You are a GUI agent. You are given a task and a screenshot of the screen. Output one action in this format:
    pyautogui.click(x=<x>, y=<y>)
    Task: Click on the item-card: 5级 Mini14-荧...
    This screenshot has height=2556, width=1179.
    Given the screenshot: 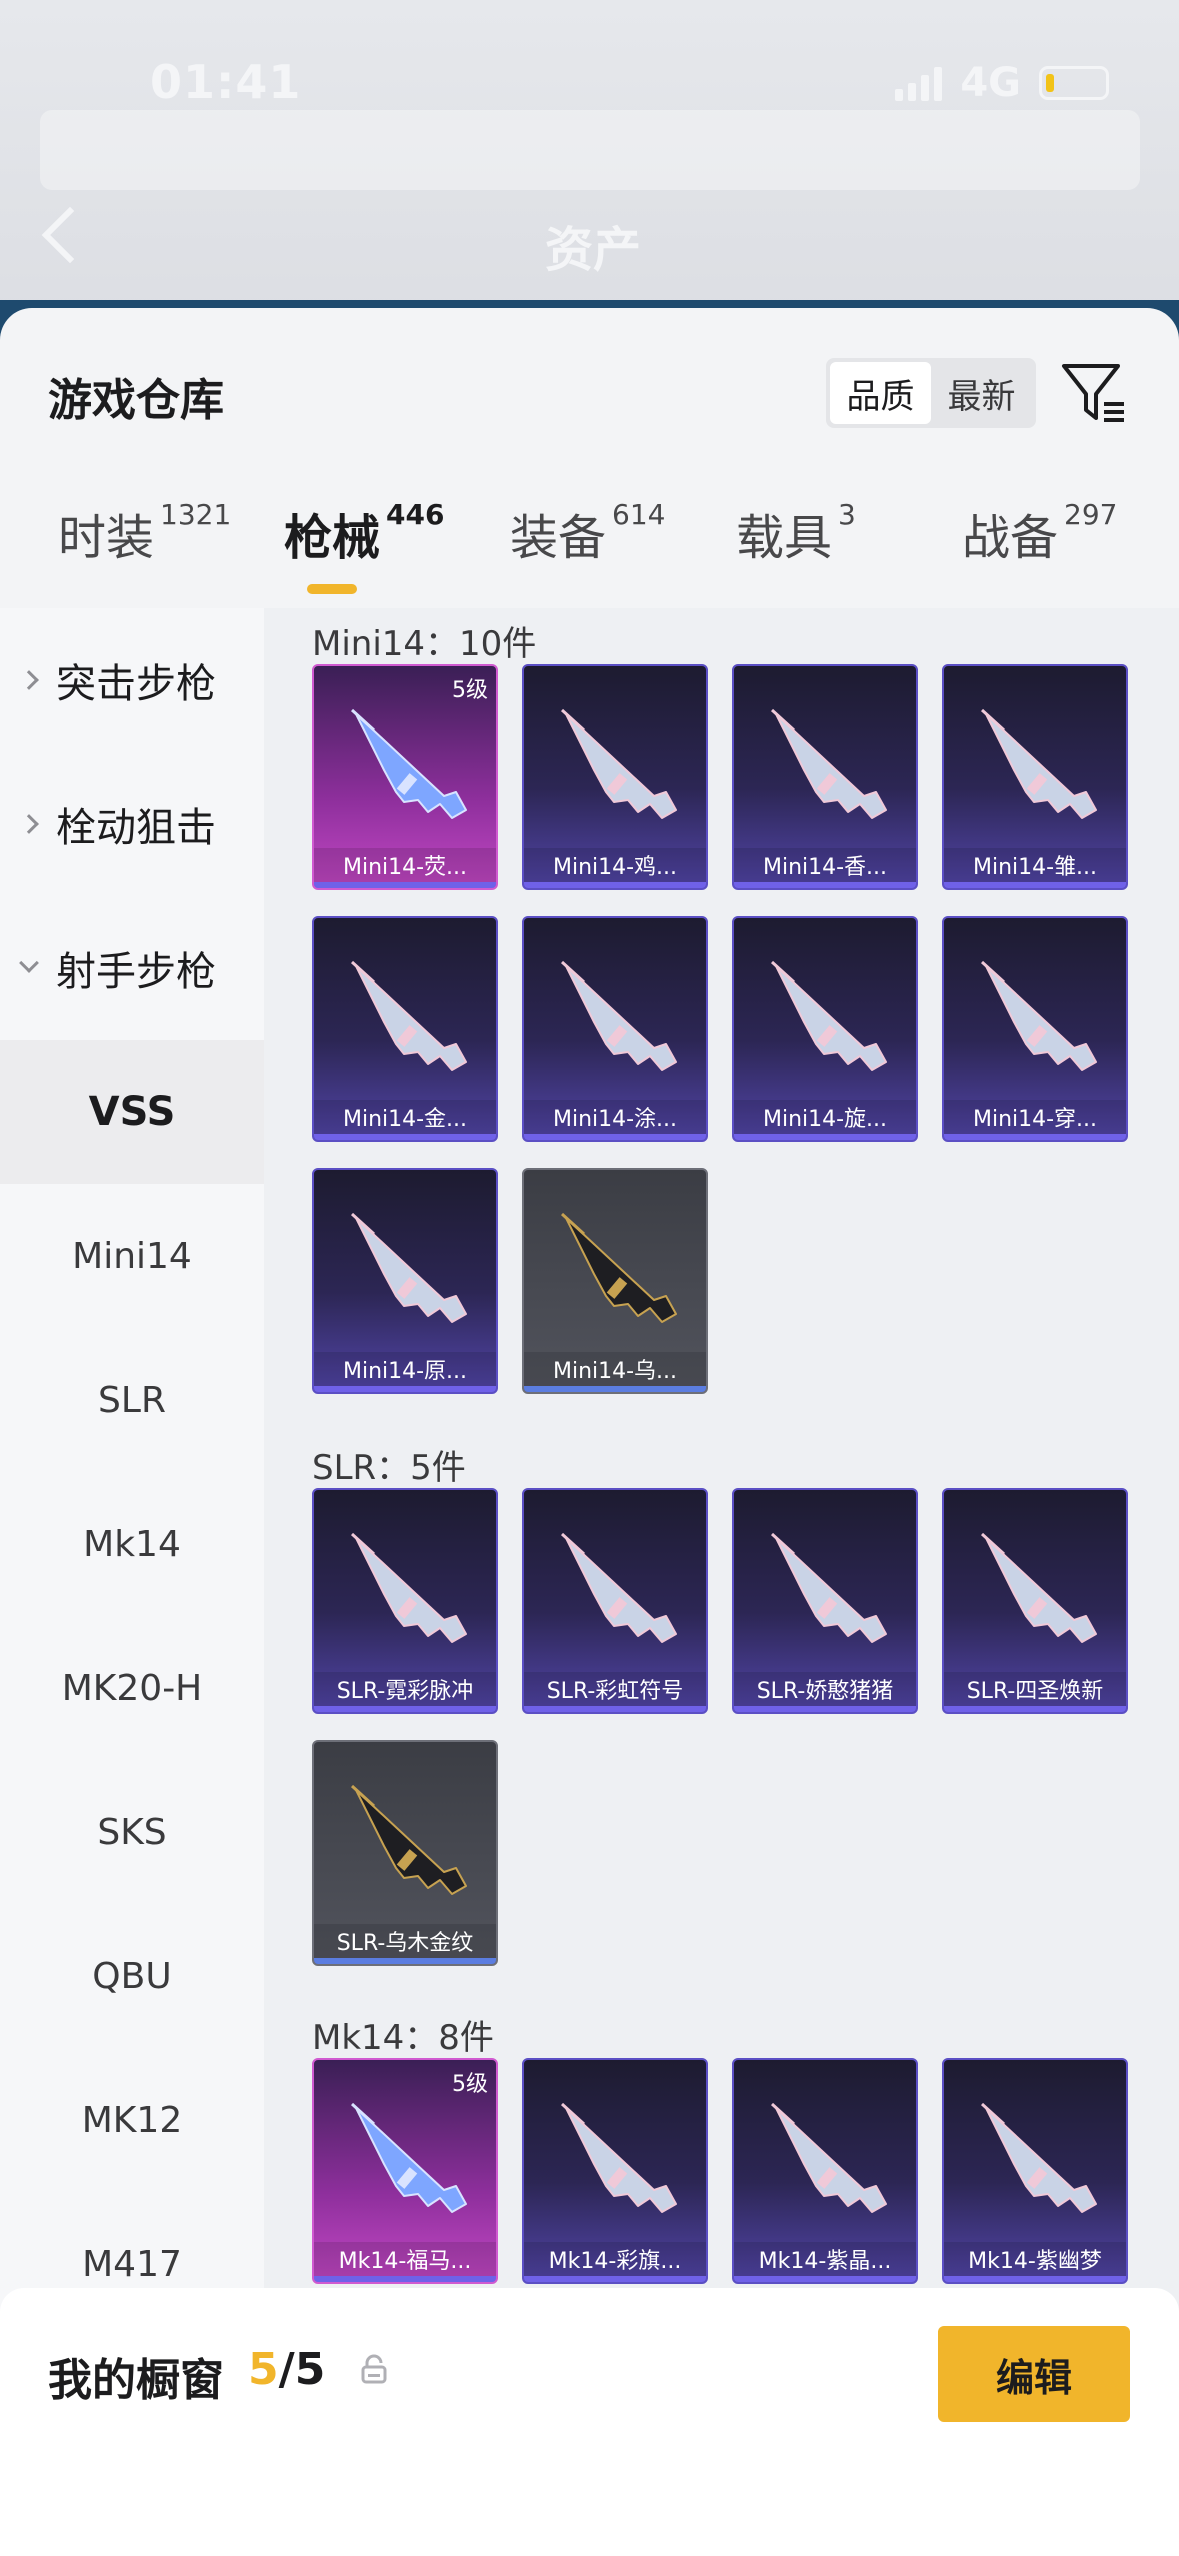 What is the action you would take?
    pyautogui.click(x=405, y=777)
    